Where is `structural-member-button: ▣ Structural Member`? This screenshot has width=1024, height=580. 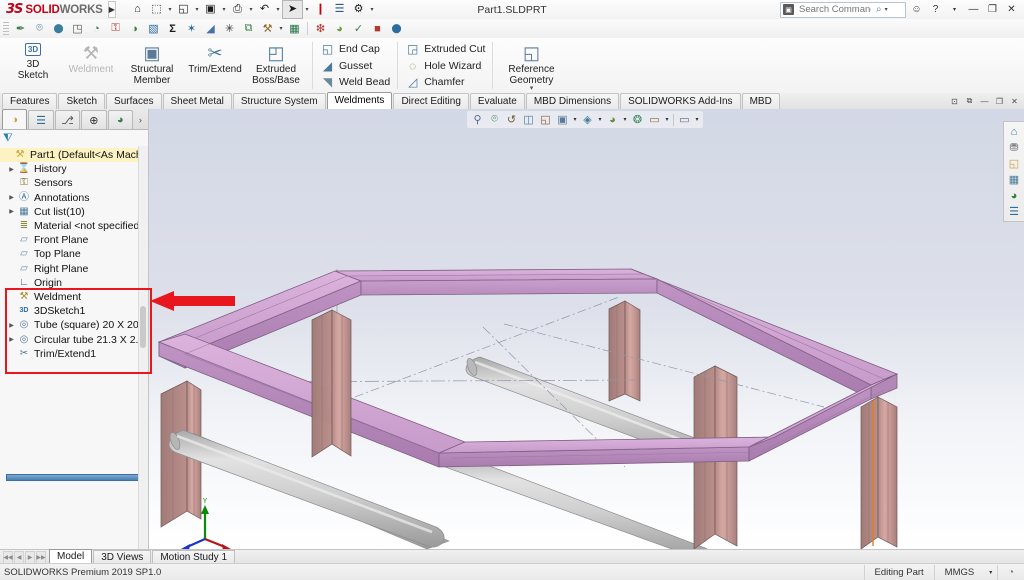
structural-member-button: ▣ Structural Member is located at coordinates (152, 63).